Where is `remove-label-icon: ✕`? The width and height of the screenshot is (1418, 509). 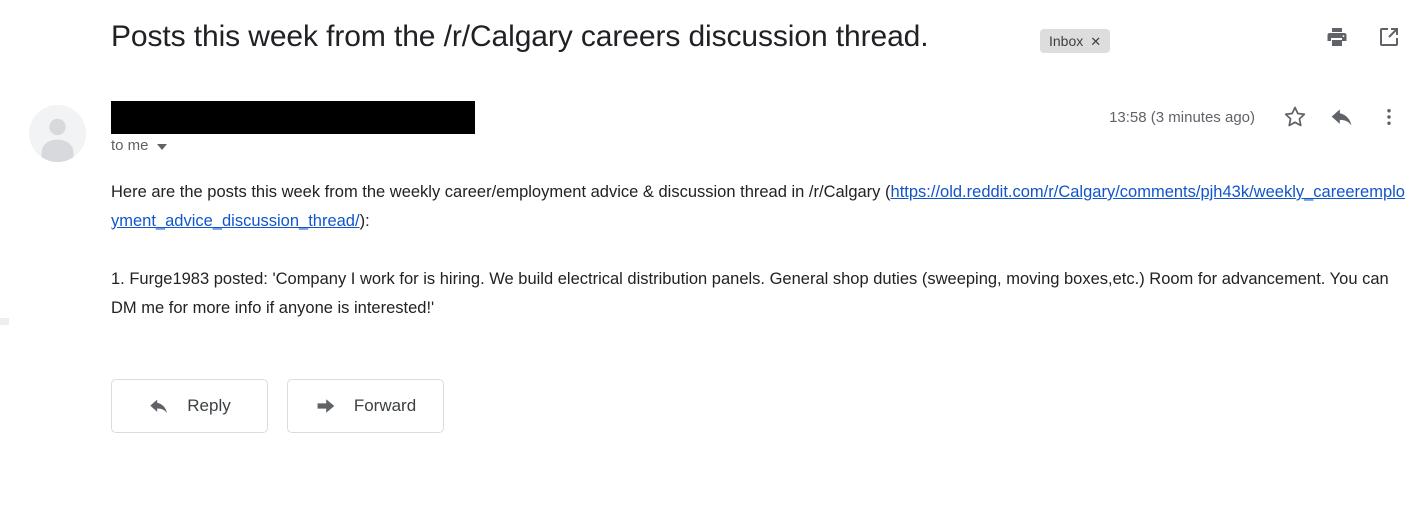 remove-label-icon: ✕ is located at coordinates (1095, 41).